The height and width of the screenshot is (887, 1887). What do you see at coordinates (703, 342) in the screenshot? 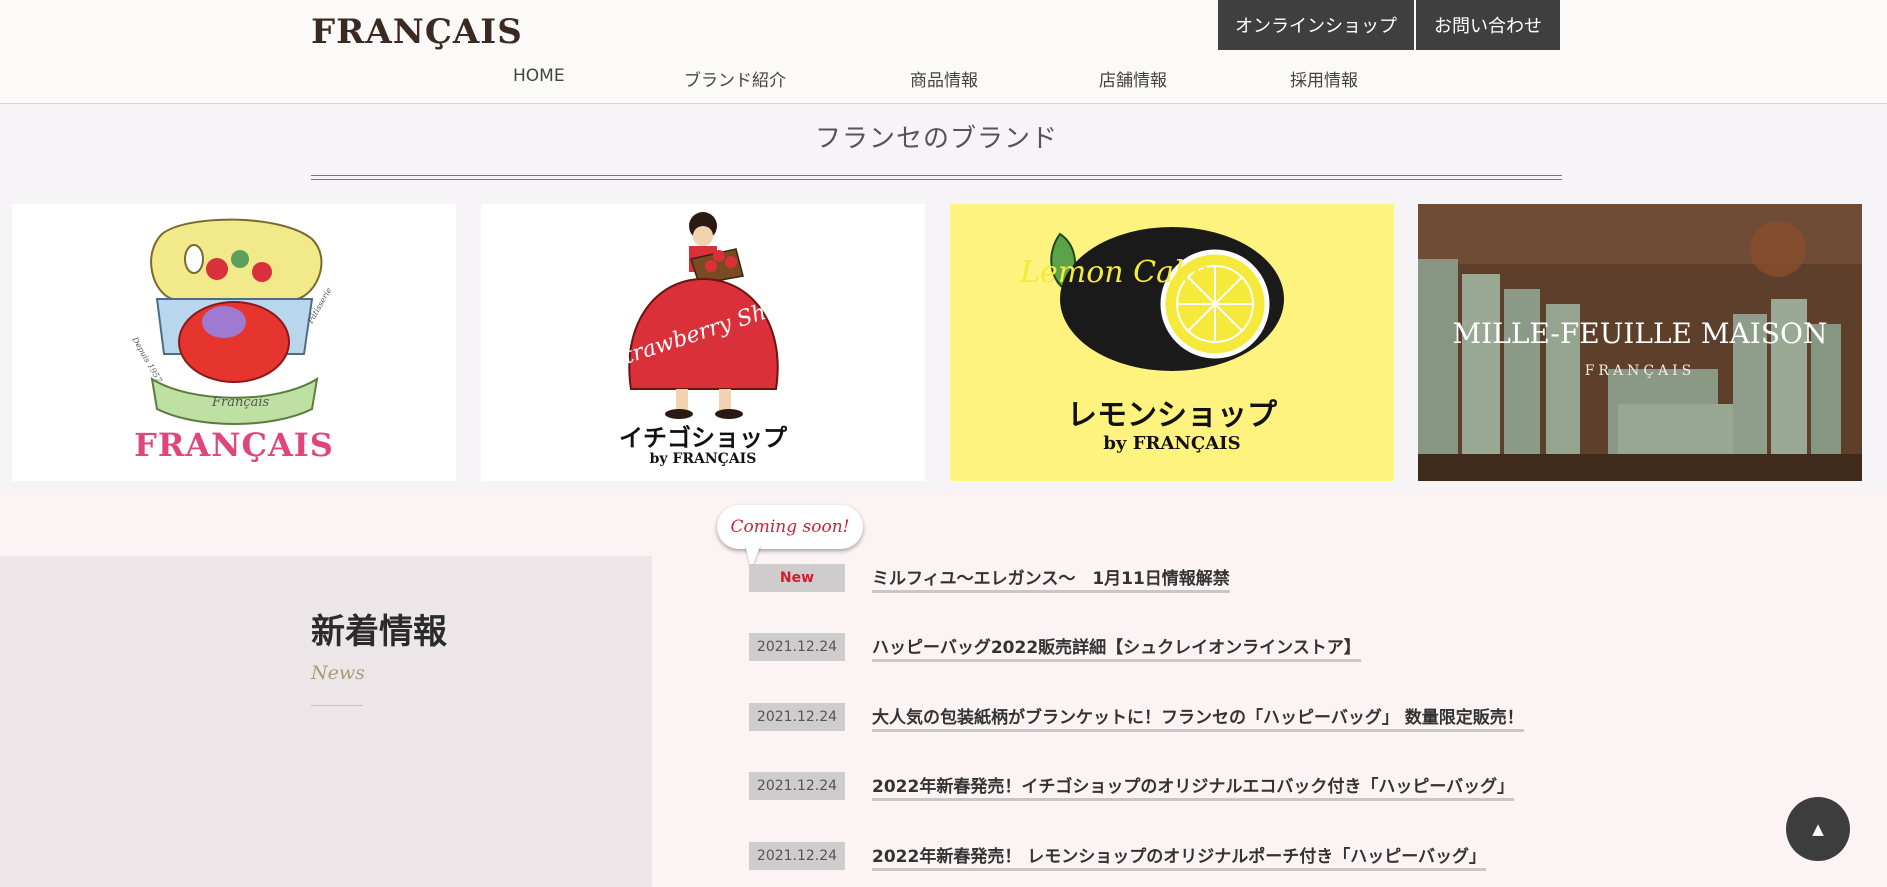
I see `brand-card-ichigo-shop: Strawberry Shop イチゴショップ by FRANÇAIS` at bounding box center [703, 342].